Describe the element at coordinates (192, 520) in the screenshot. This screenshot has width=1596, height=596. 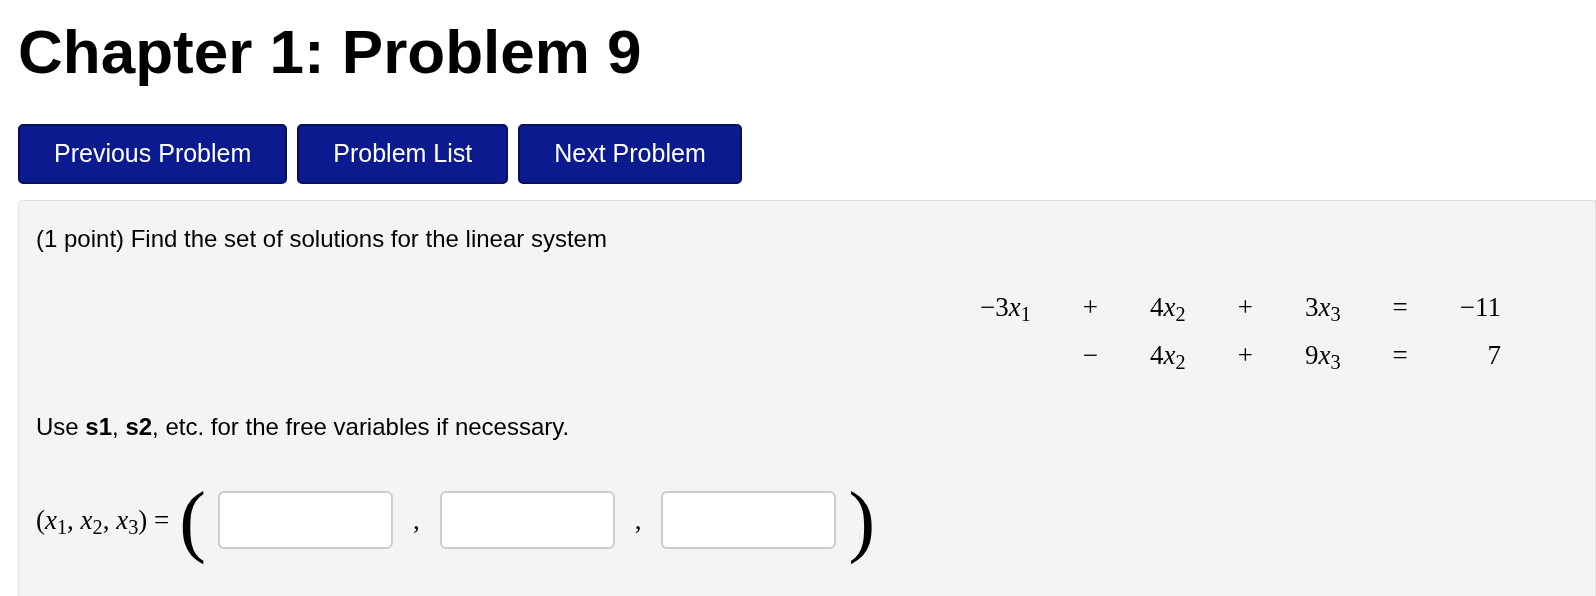
I see `open-parenthesis: (` at that location.